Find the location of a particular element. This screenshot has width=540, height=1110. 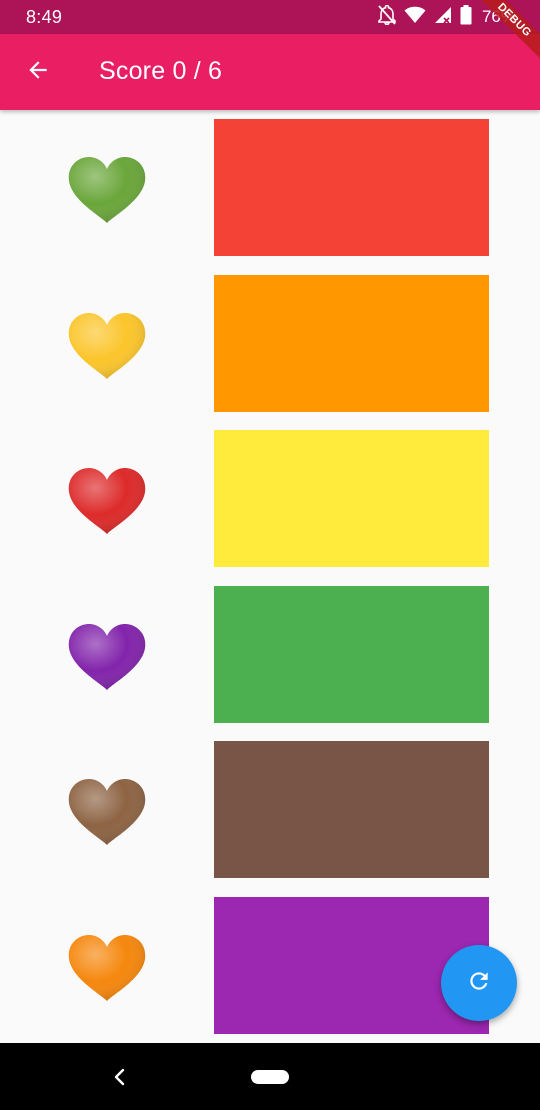

red-heart-icon is located at coordinates (107, 501).